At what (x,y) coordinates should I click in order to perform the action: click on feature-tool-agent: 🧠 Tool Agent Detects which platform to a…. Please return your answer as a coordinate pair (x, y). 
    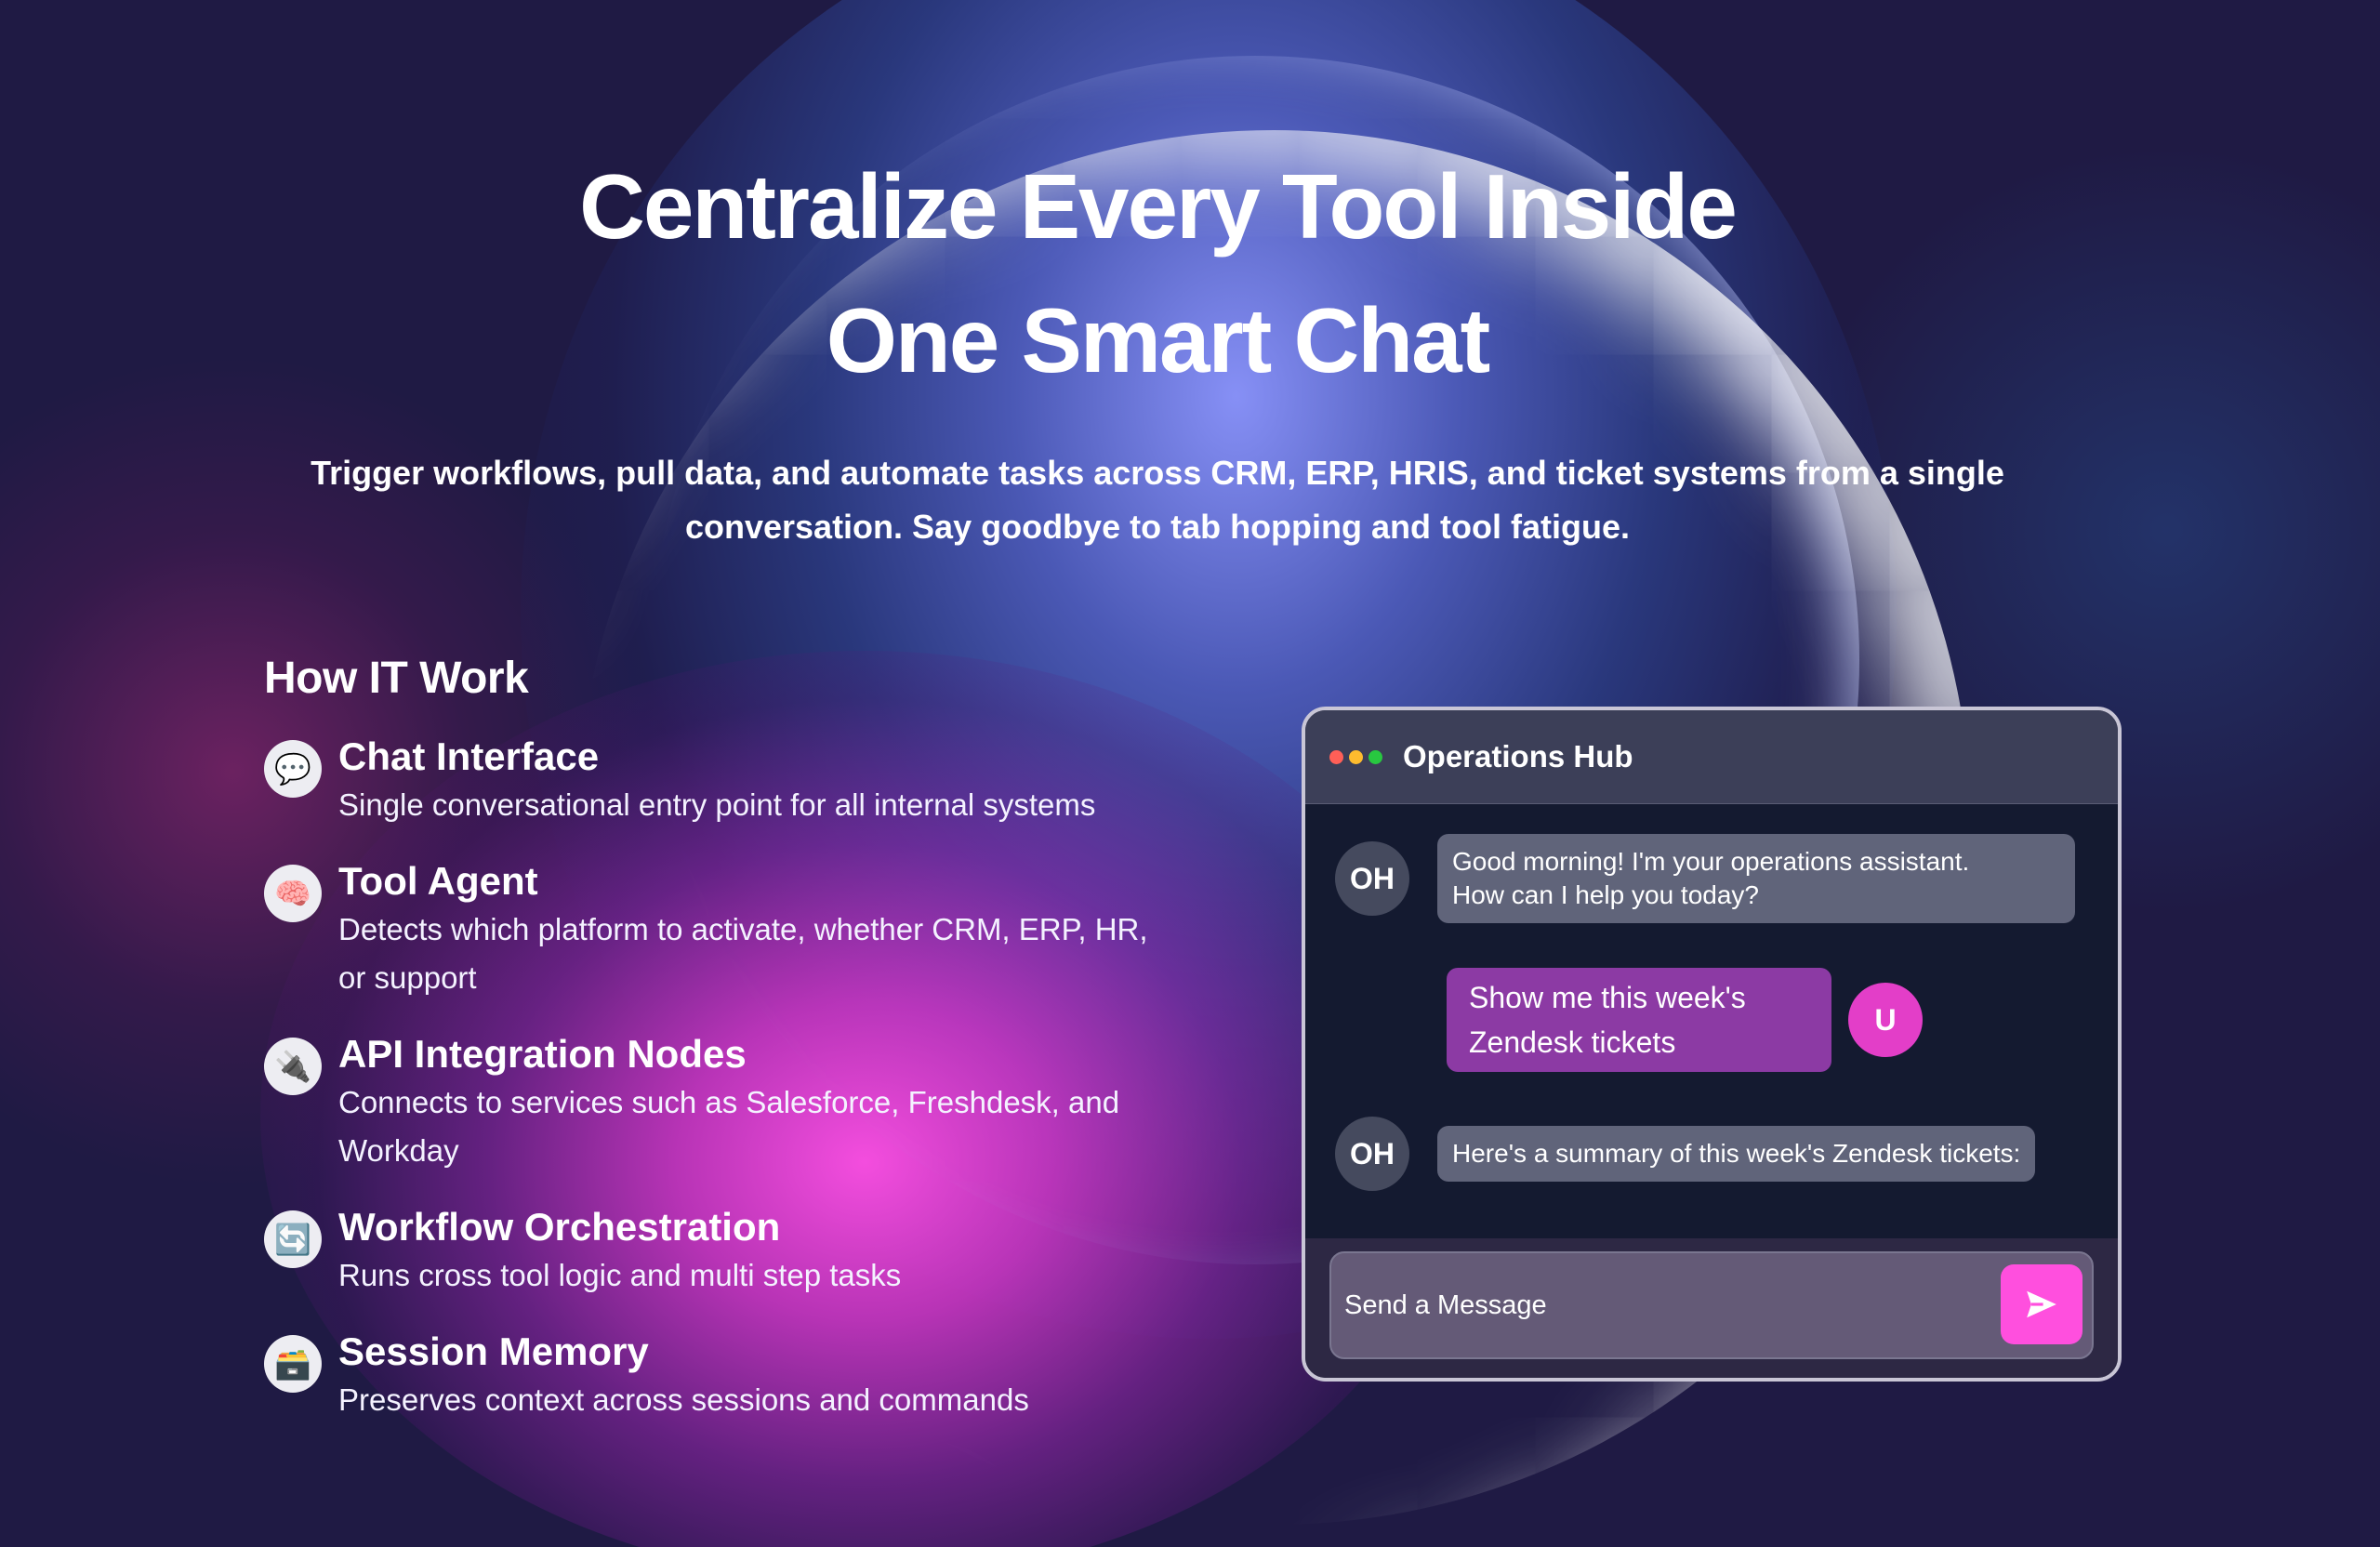
    Looking at the image, I should click on (775, 929).